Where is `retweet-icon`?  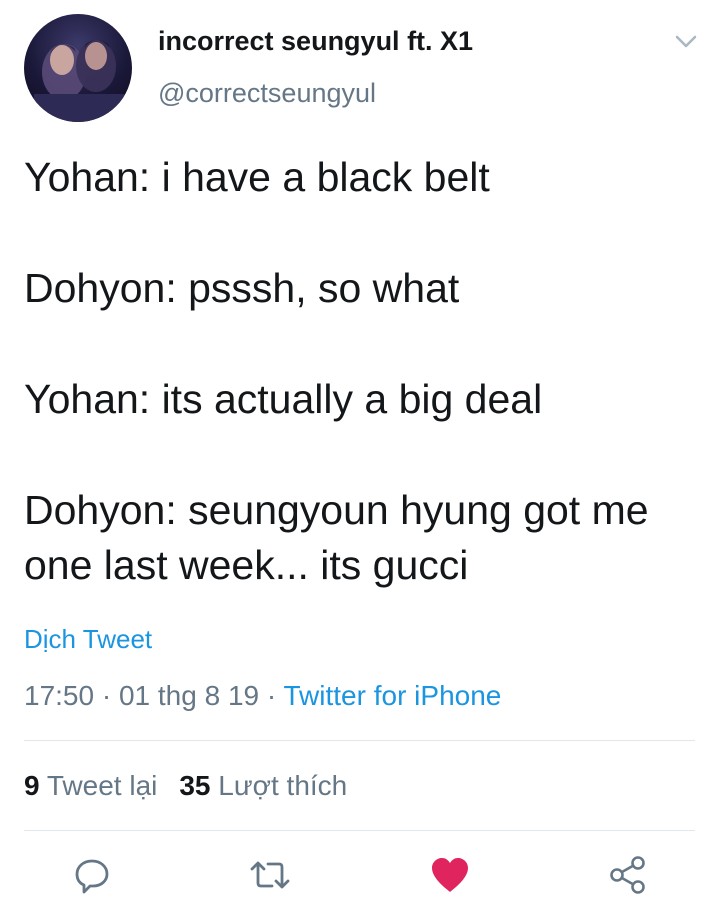
retweet-icon is located at coordinates (270, 877).